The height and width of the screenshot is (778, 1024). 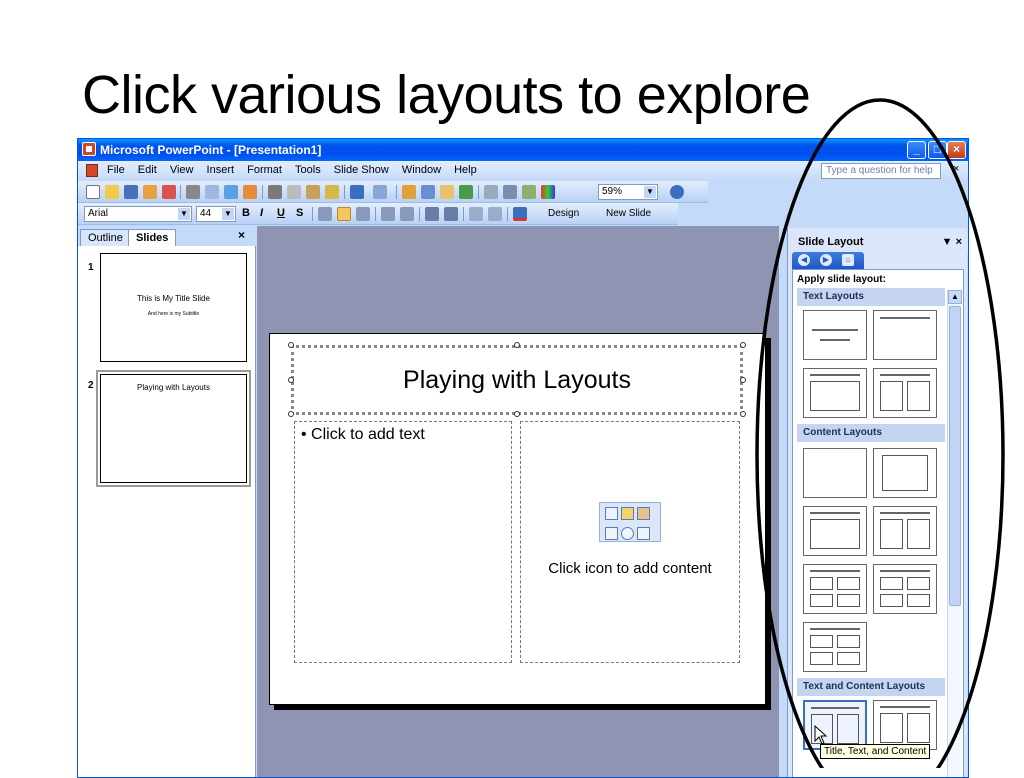 I want to click on layout-title-content-and-text, so click(x=905, y=725).